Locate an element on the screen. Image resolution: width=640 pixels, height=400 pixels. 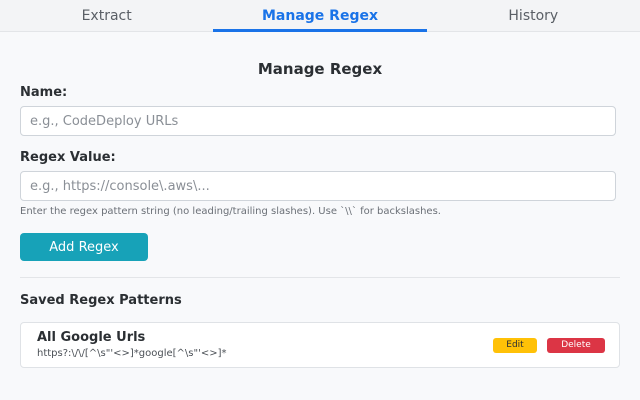
tab-history: History is located at coordinates (533, 15).